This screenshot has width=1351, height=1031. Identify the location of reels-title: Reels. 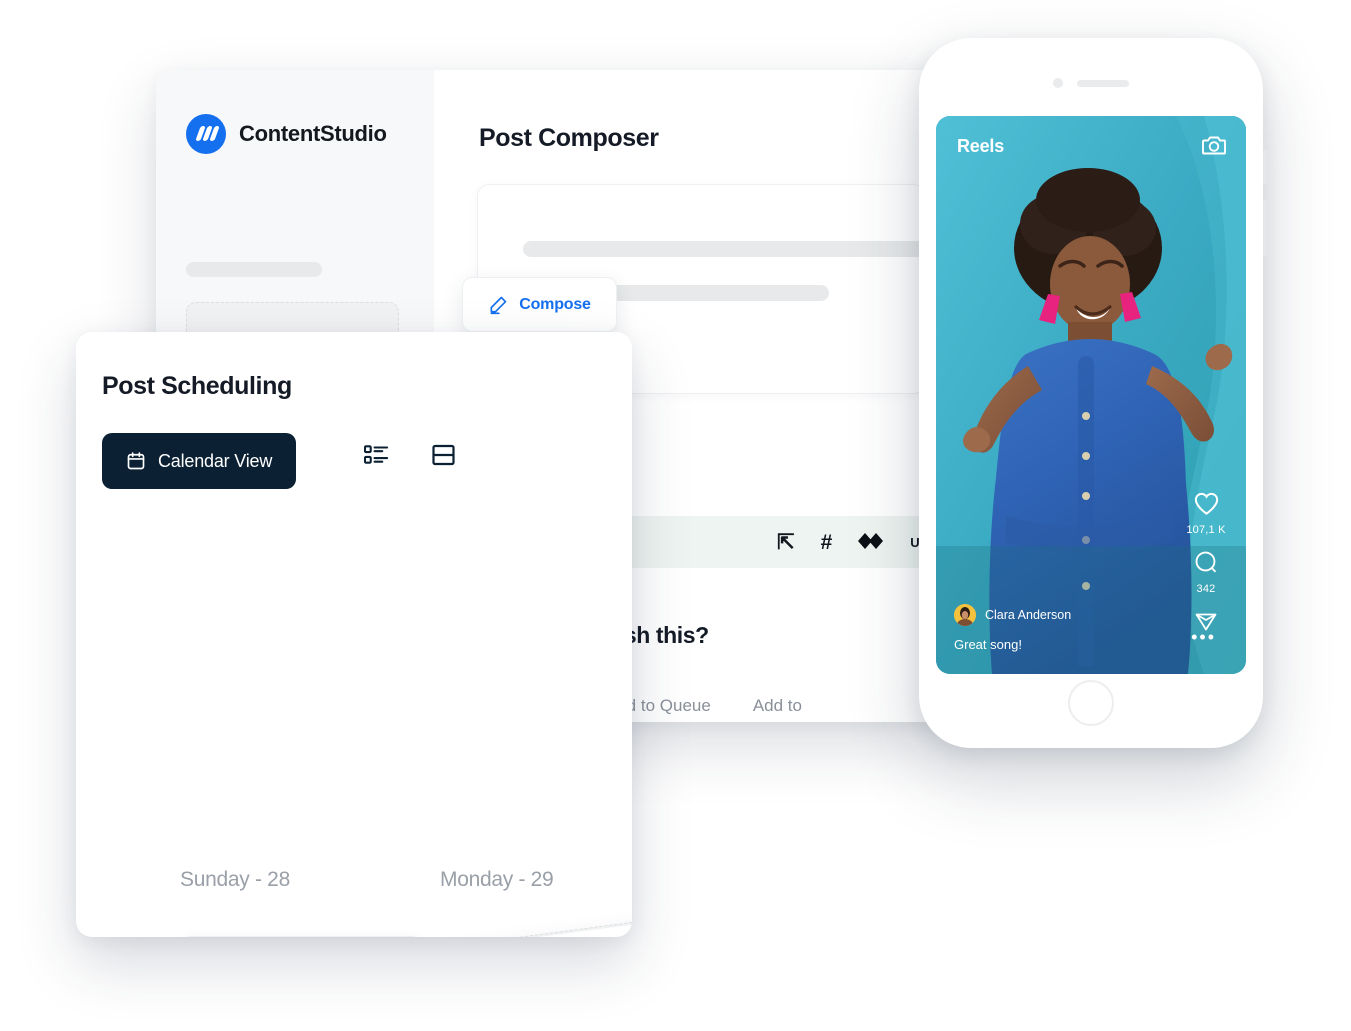
(981, 146).